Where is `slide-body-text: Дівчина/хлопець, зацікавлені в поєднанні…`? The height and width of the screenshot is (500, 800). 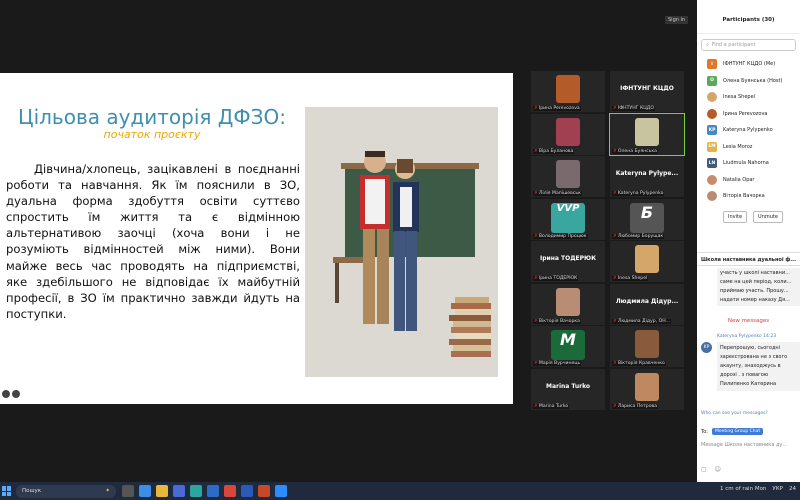 slide-body-text: Дівчина/хлопець, зацікавлені в поєднанні… is located at coordinates (153, 241).